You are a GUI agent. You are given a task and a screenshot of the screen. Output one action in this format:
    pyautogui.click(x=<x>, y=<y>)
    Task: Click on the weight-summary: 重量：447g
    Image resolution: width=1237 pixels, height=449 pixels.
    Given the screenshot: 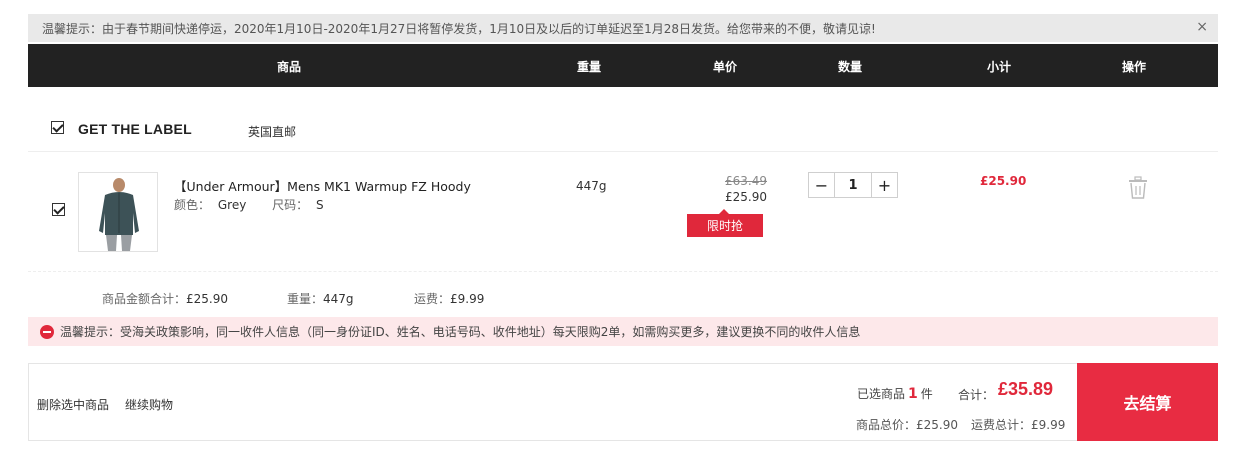 What is the action you would take?
    pyautogui.click(x=320, y=298)
    